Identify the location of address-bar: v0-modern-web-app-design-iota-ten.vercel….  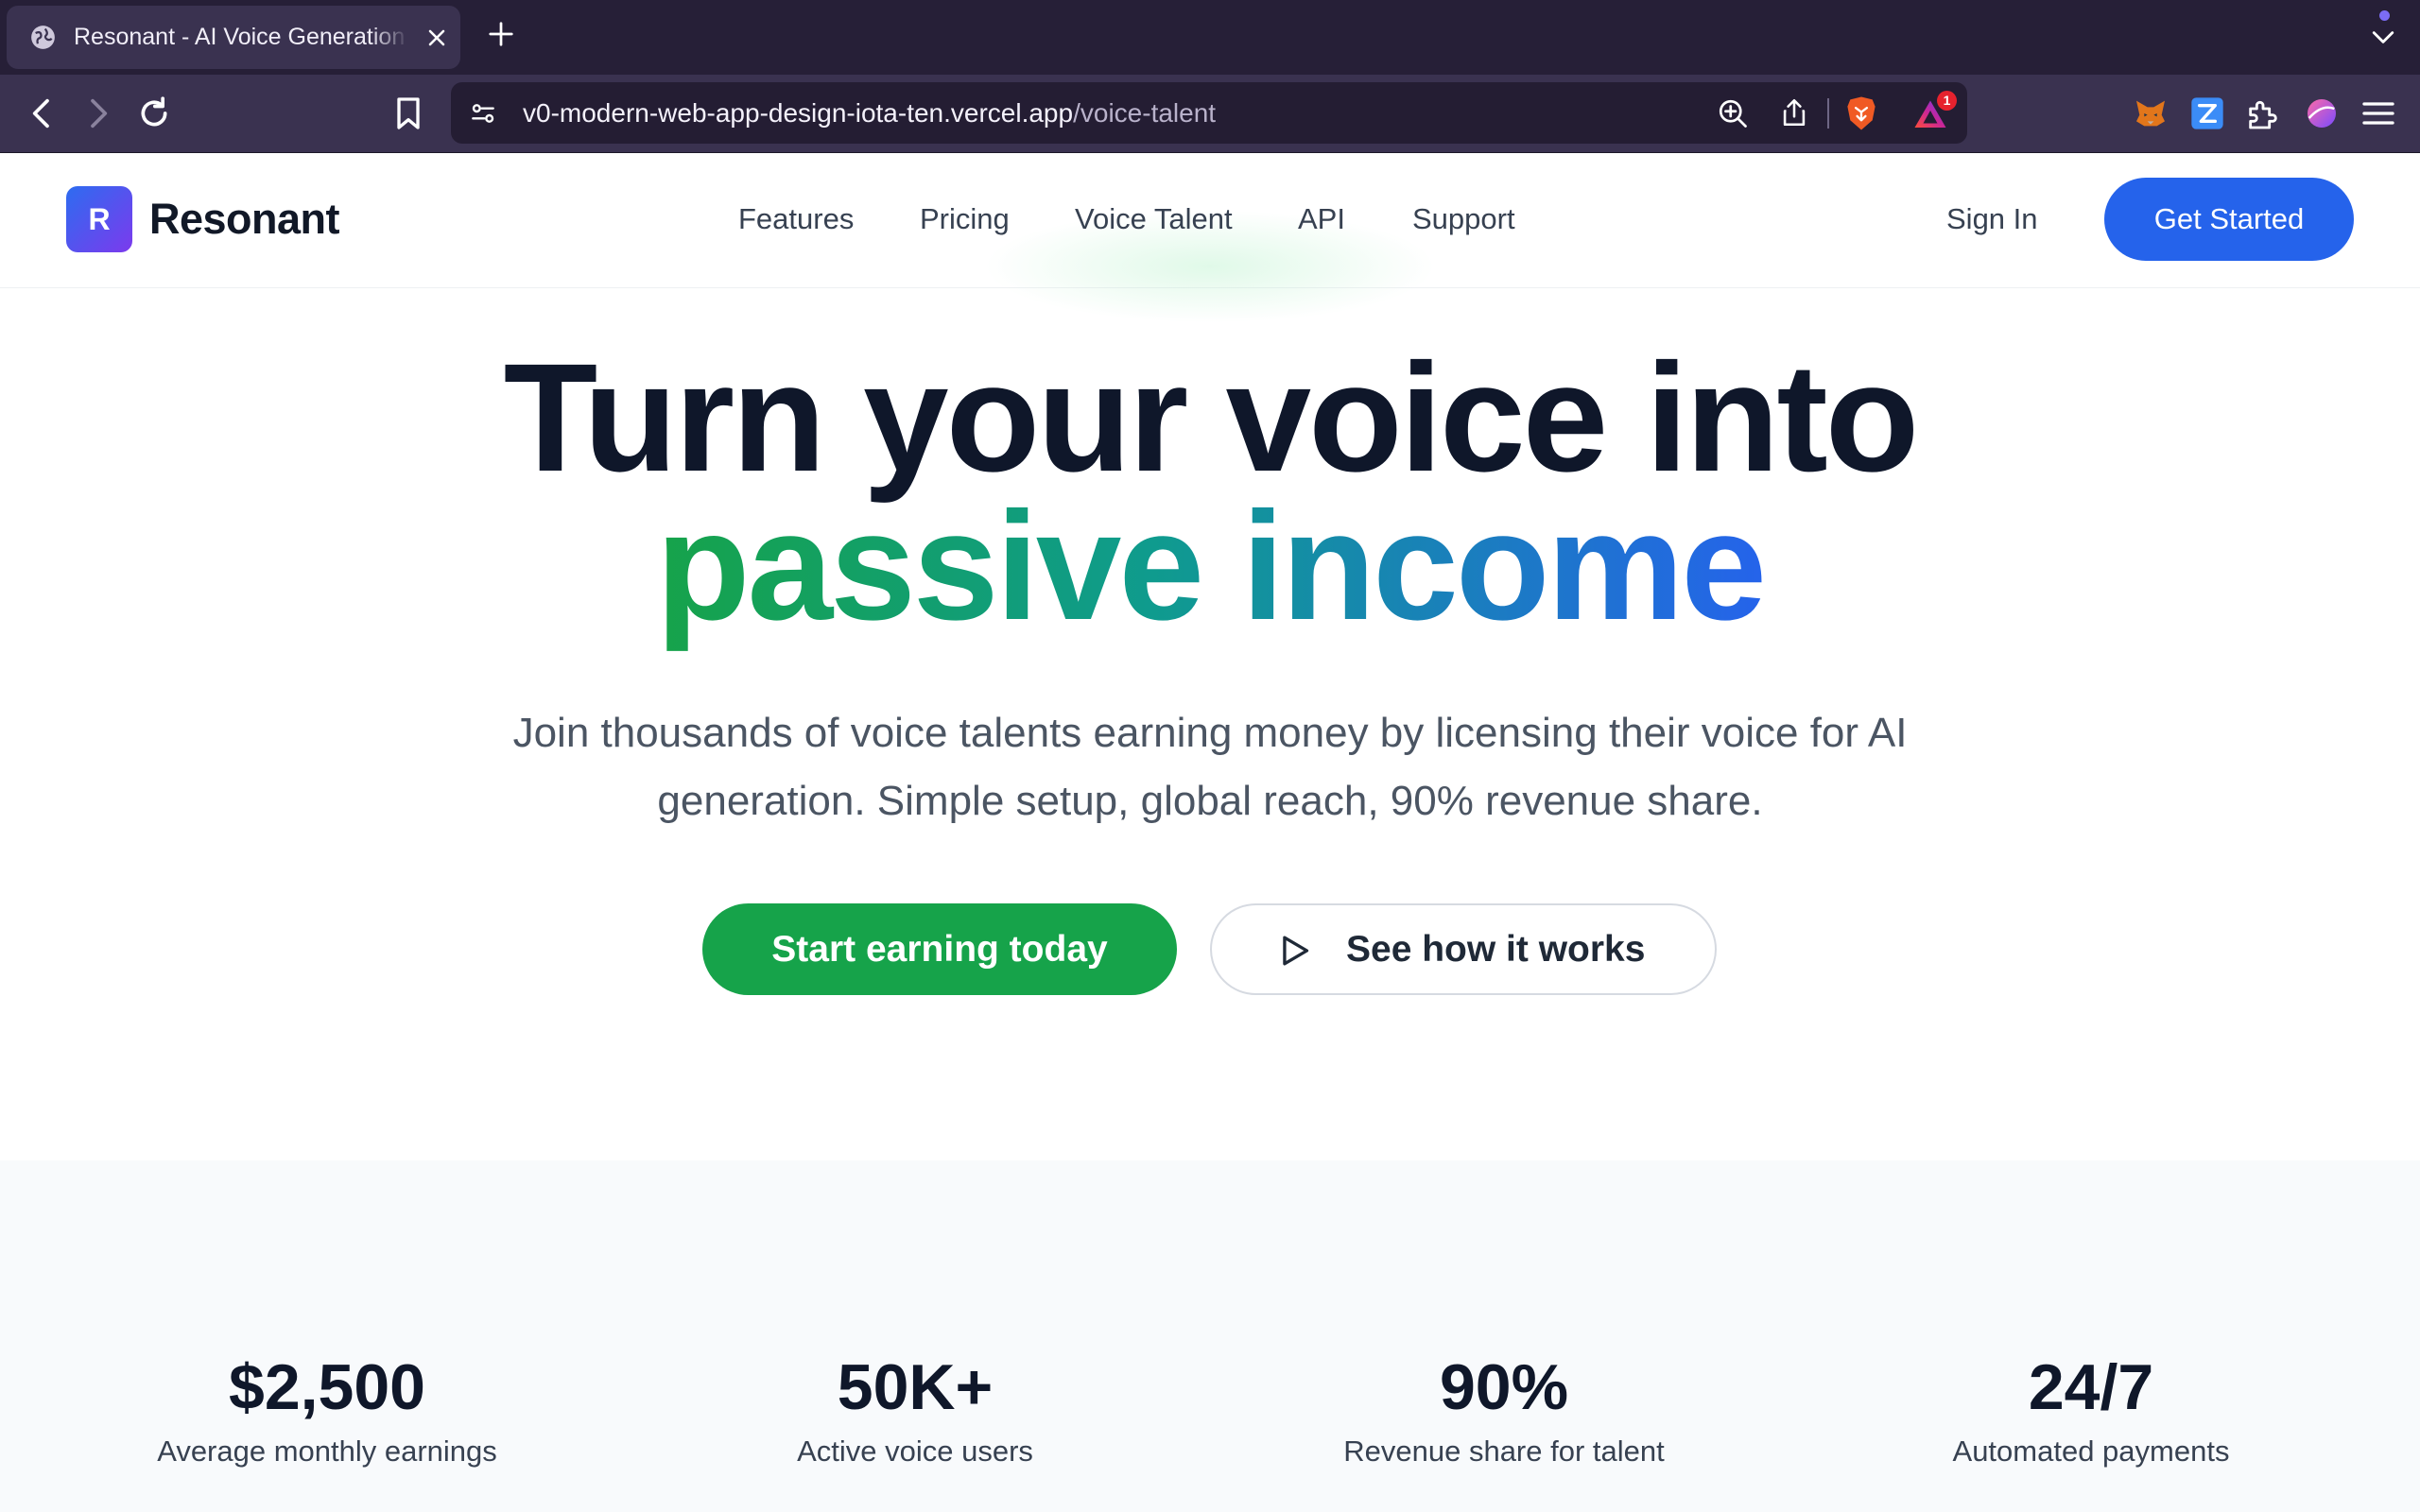
(1209, 113).